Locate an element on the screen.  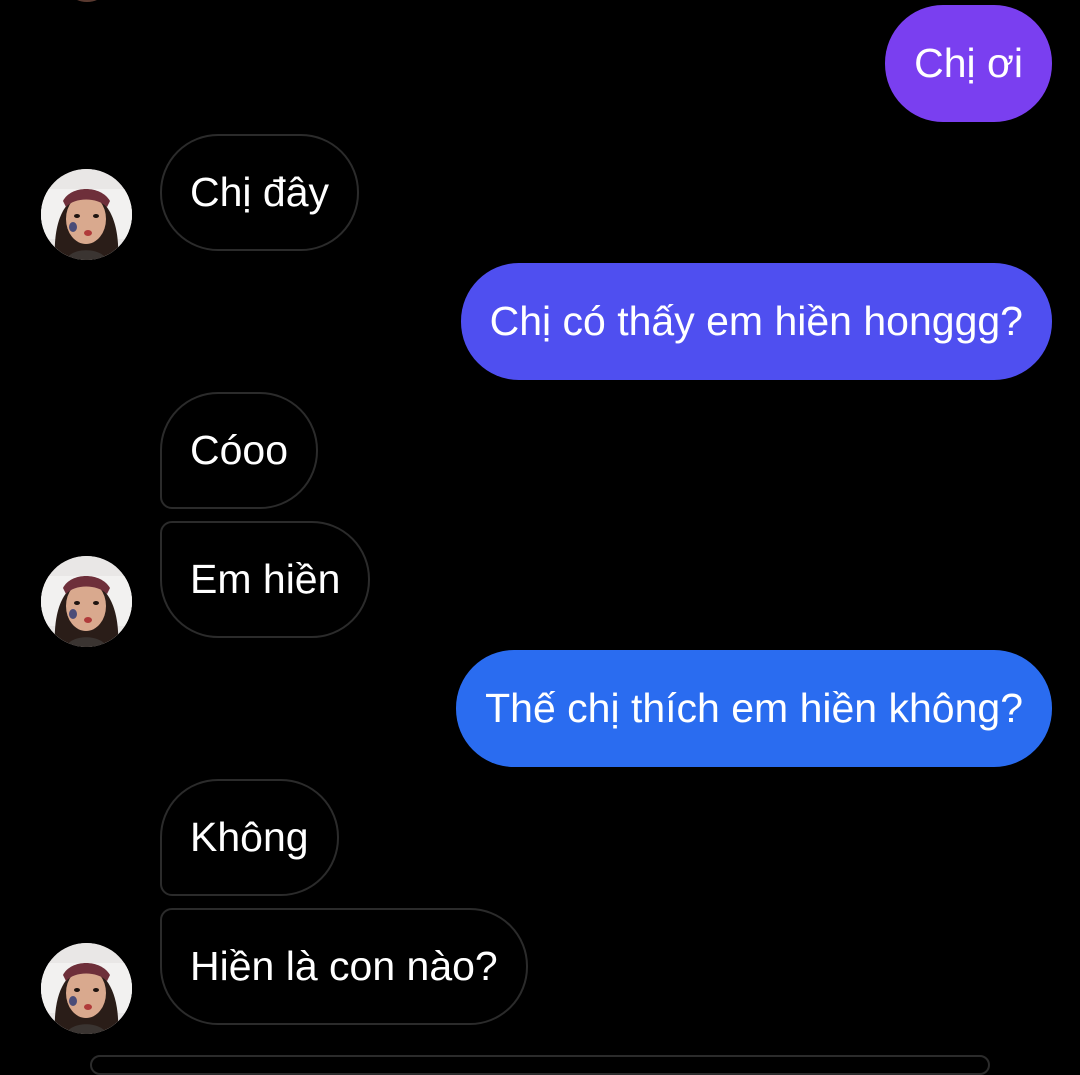
outgoing-message: Chị có thấy em hiền honggg? is located at coordinates (756, 321).